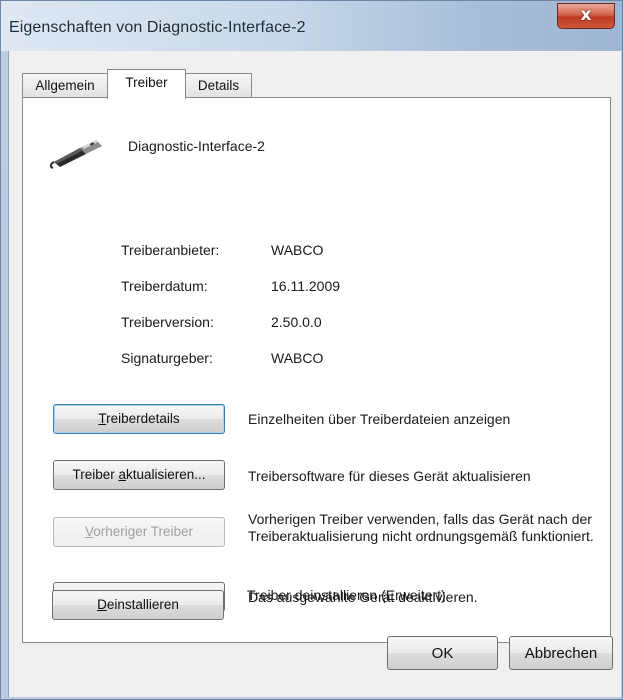 Image resolution: width=623 pixels, height=700 pixels. Describe the element at coordinates (138, 605) in the screenshot. I see `uninstall-driver-button: Deinstallieren` at that location.